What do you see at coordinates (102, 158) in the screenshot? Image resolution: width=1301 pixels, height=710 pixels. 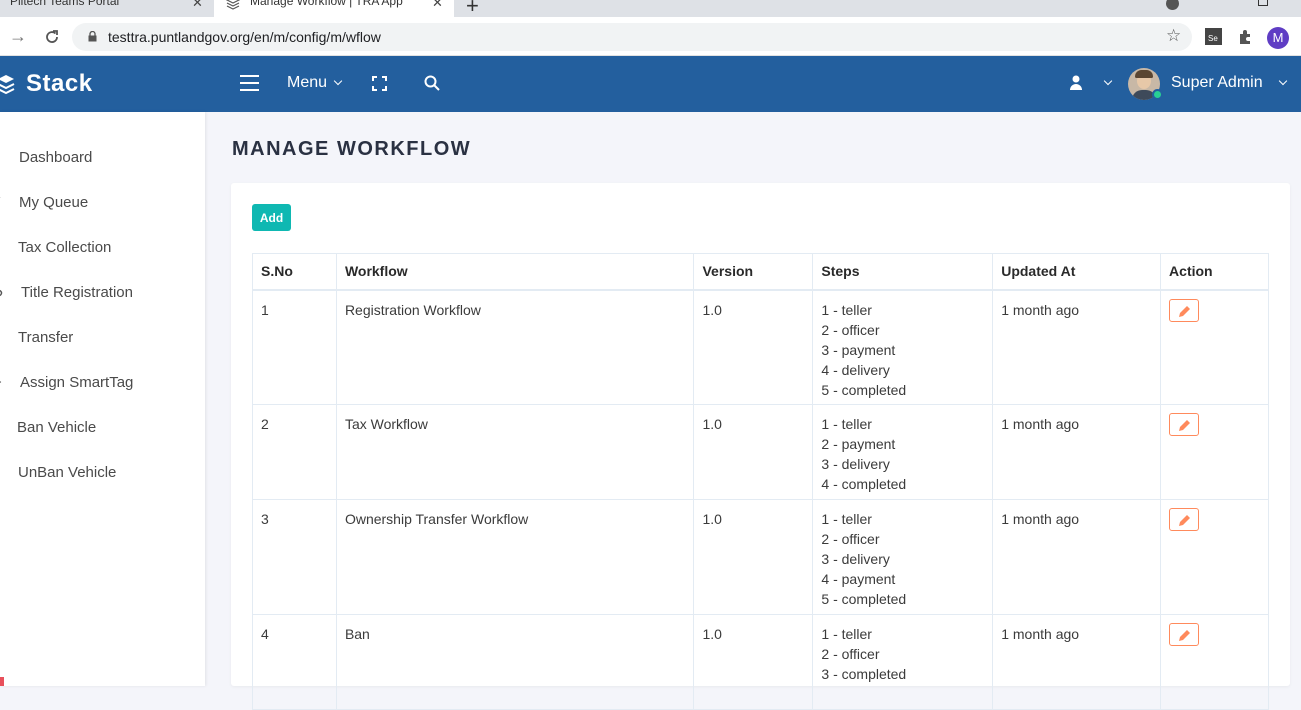 I see `sidebar-item-dashboard: Dashboard` at bounding box center [102, 158].